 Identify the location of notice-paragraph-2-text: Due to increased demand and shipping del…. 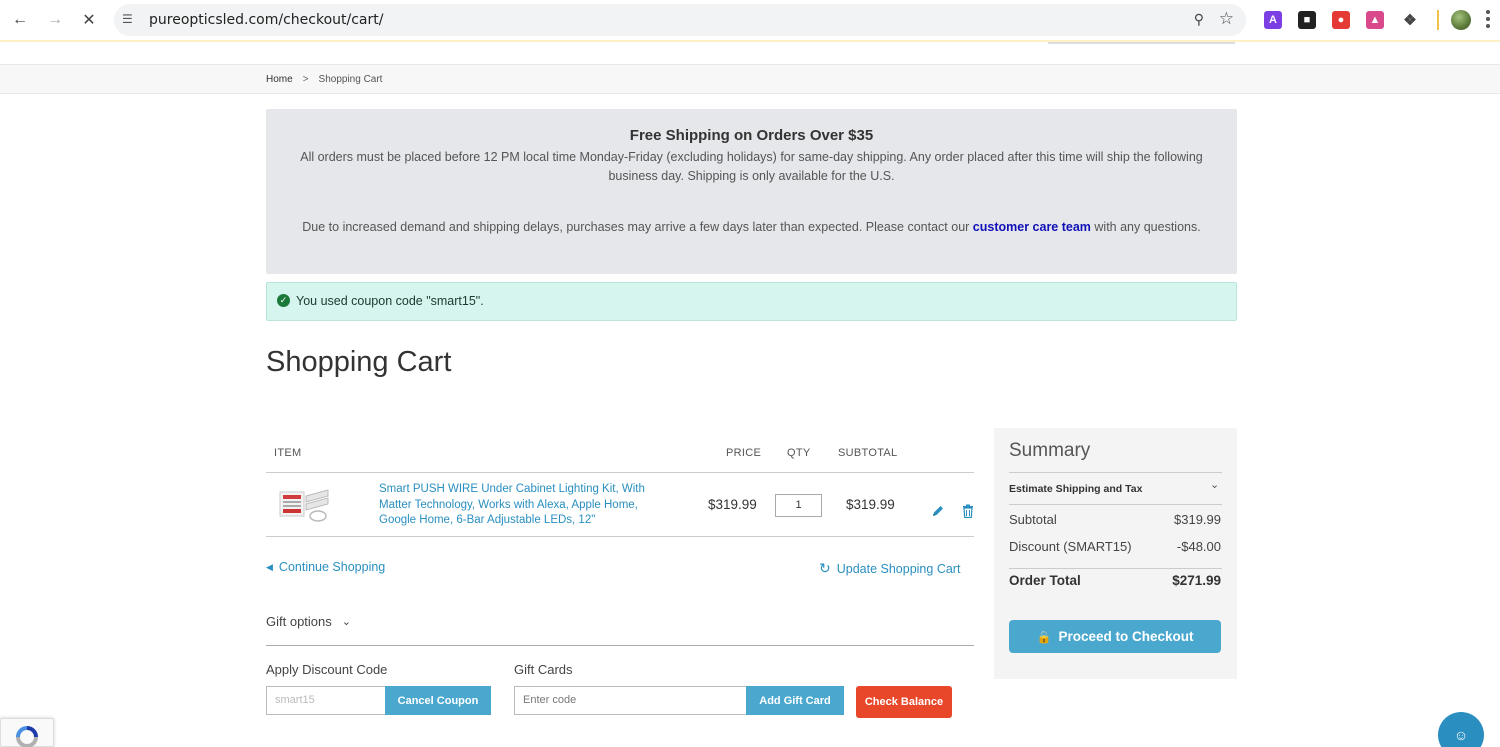
(637, 227).